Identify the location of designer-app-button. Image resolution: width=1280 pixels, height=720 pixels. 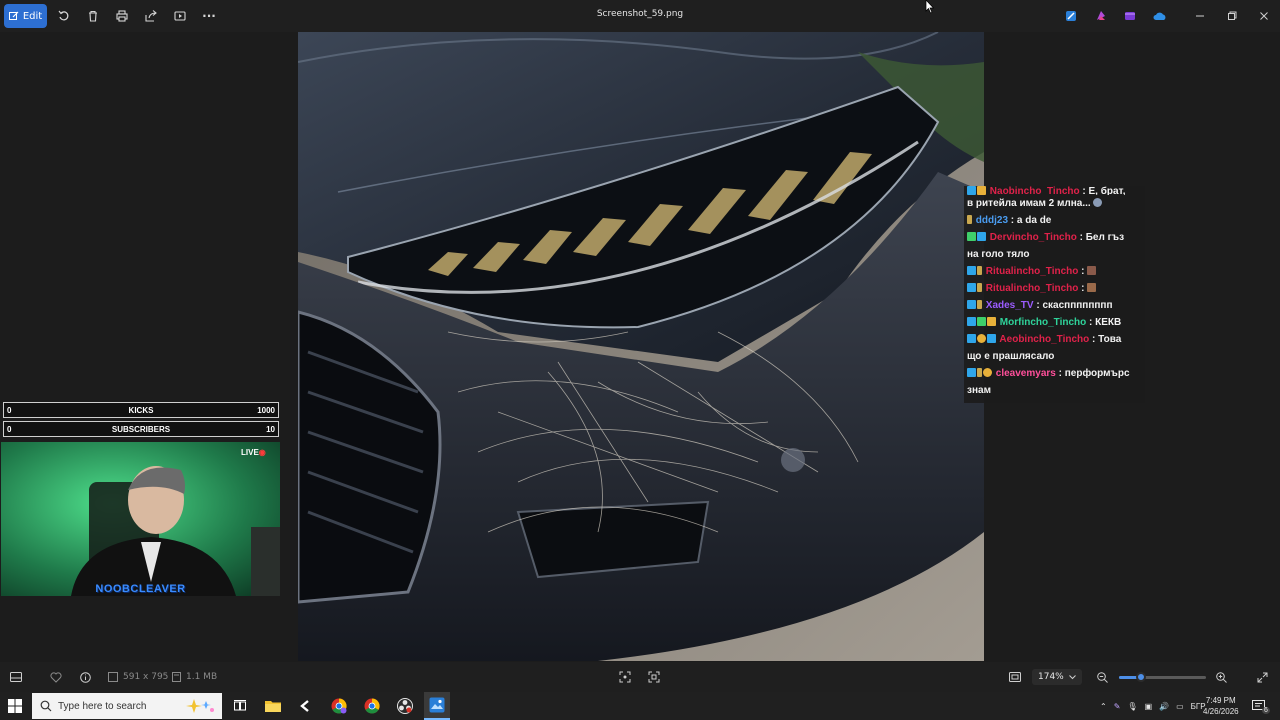
(1101, 16).